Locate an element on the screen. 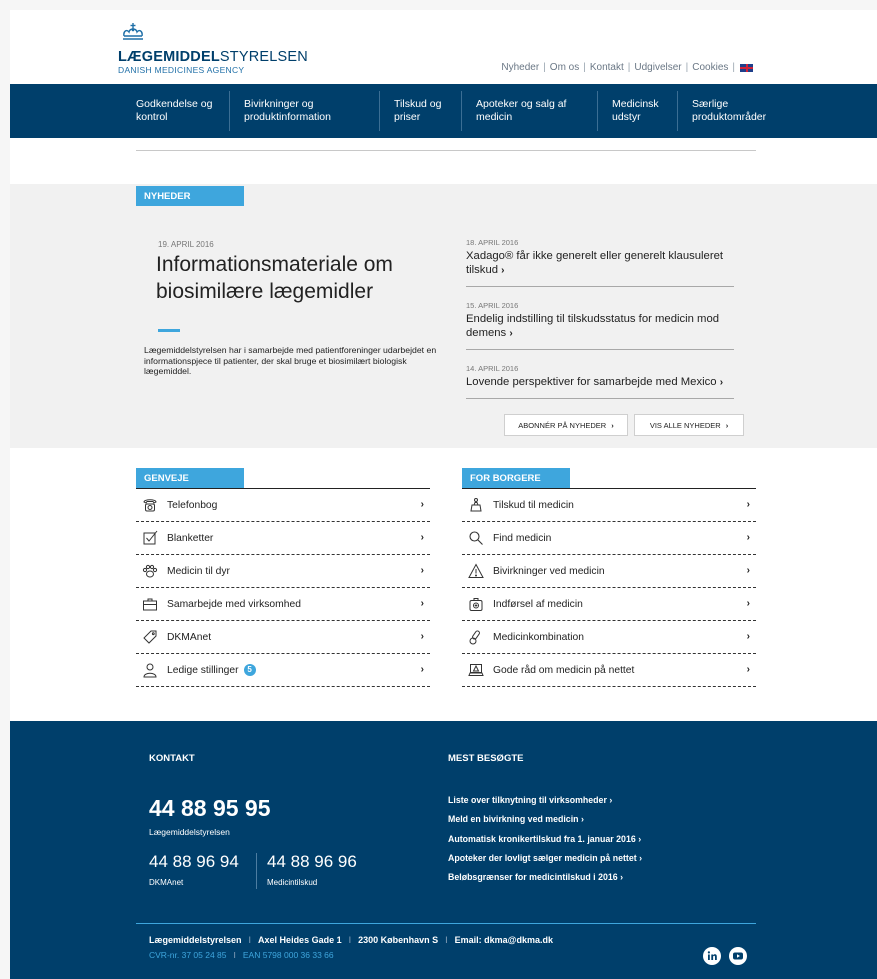  list-item-label: Tilskud til medicin is located at coordinates (533, 505).